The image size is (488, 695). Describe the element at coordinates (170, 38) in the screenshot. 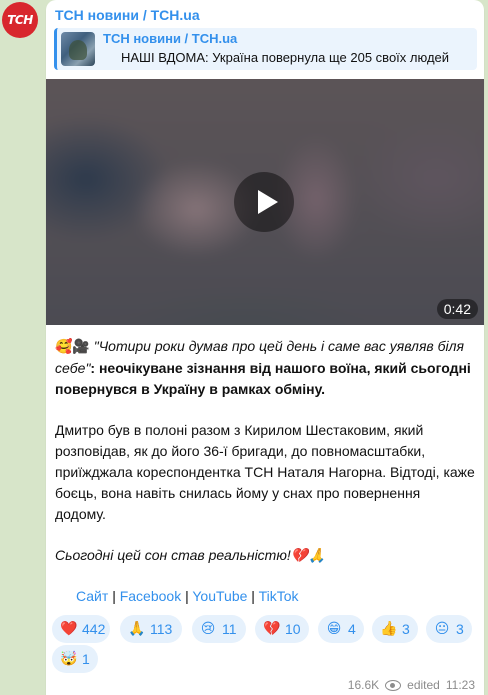

I see `reply-title: ТСН новини / TCH.ua` at that location.